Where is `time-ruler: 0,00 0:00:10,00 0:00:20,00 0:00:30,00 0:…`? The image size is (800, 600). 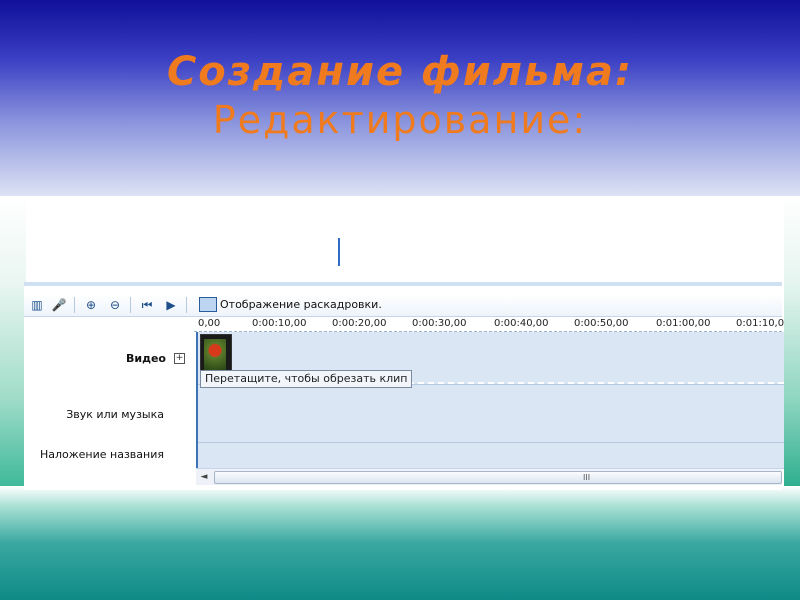 time-ruler: 0,00 0:00:10,00 0:00:20,00 0:00:30,00 0:… is located at coordinates (489, 324).